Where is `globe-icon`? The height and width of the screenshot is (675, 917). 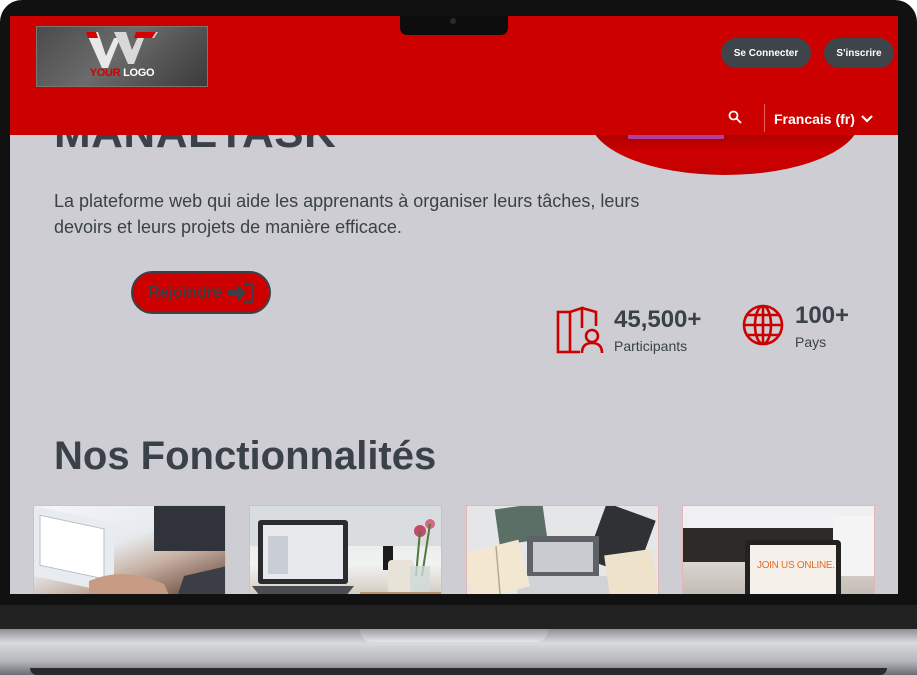
globe-icon is located at coordinates (763, 325).